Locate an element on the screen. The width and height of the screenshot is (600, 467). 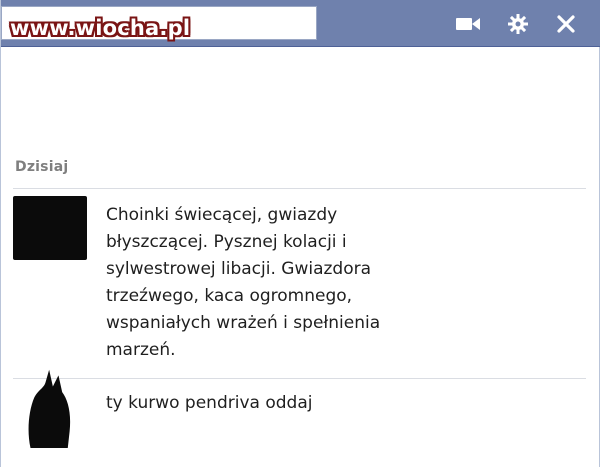
chat-title-box: www.wiocha.pl is located at coordinates (159, 23).